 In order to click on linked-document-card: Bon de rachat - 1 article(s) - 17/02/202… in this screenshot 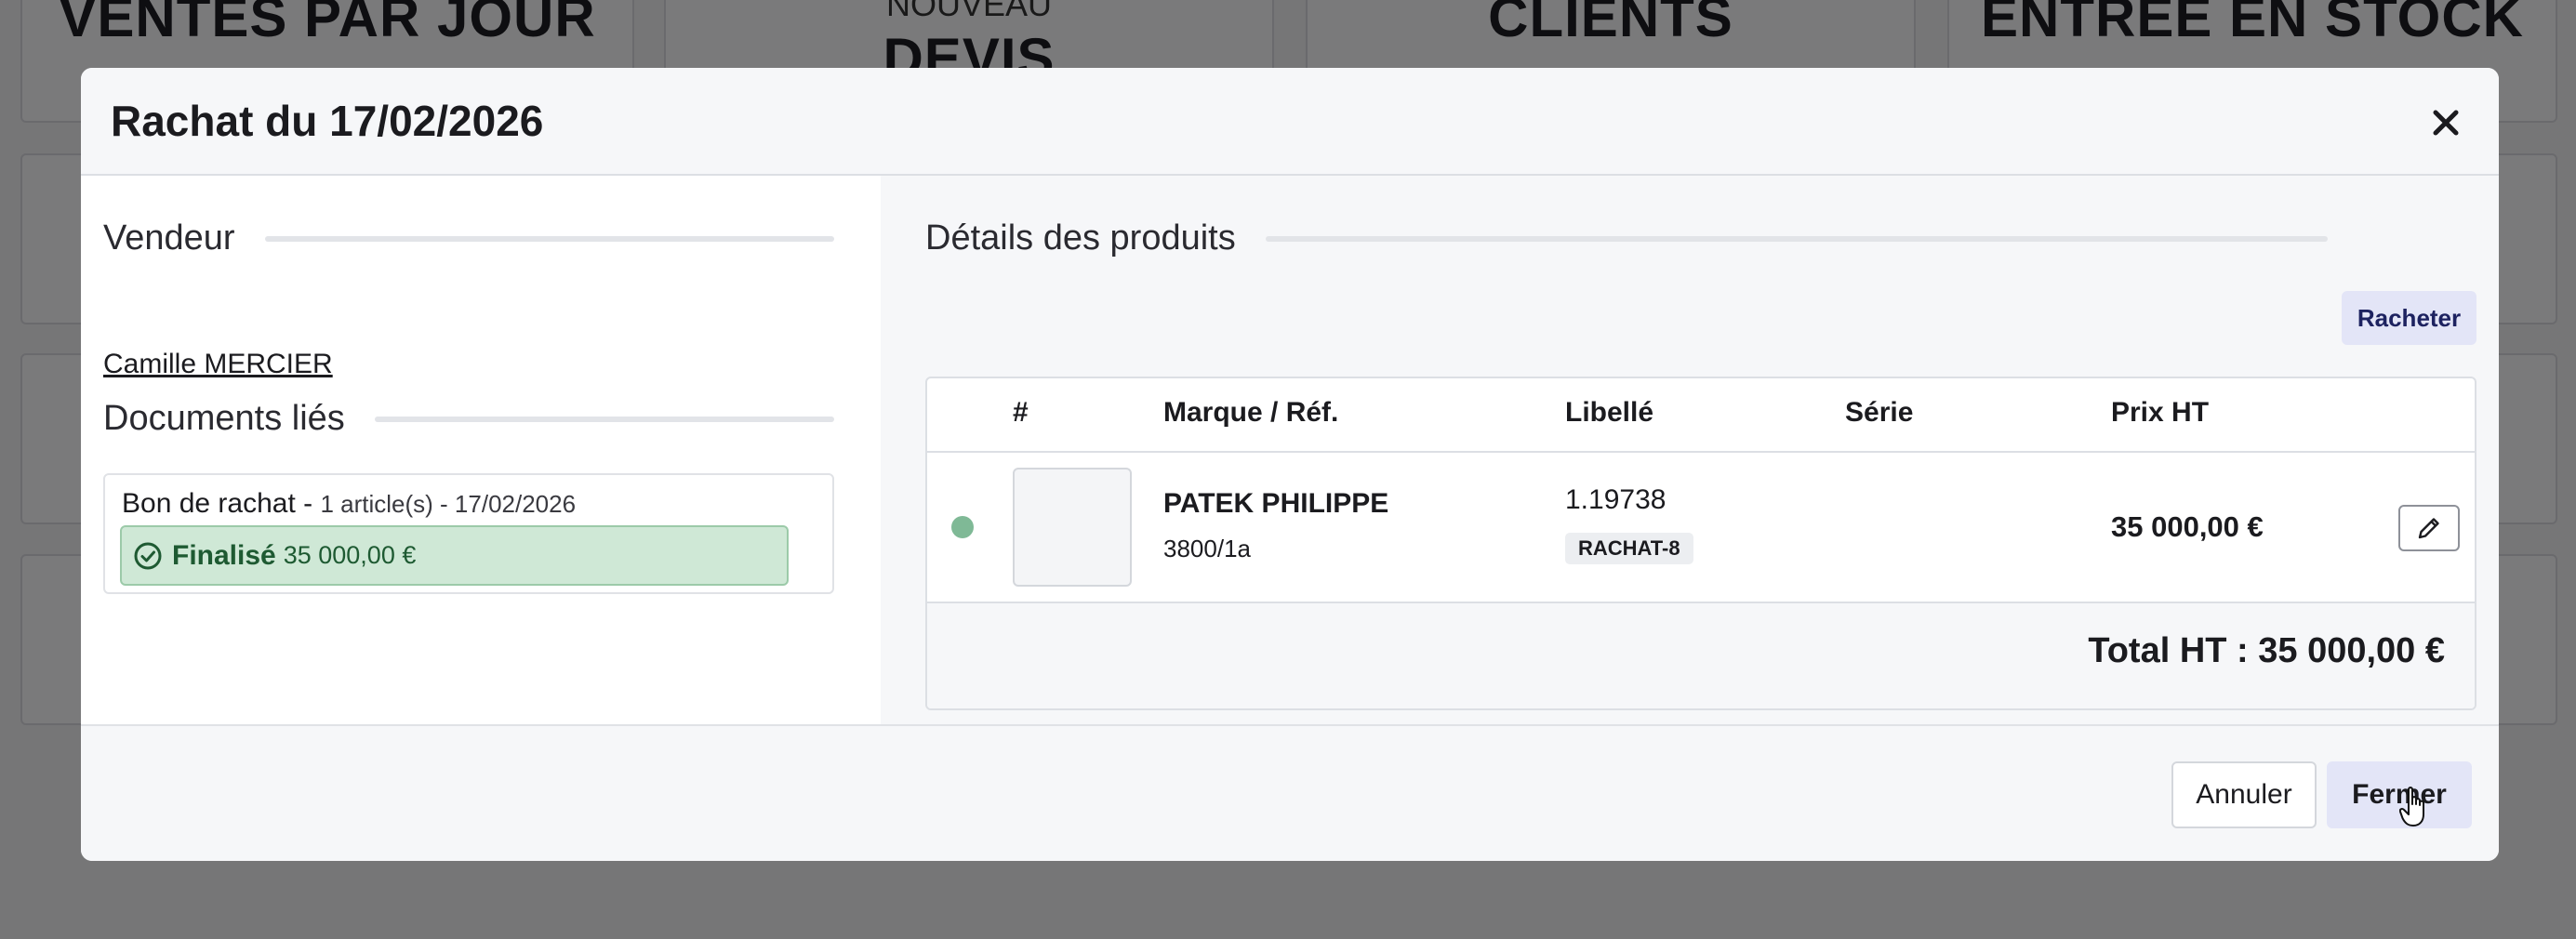, I will do `click(468, 534)`.